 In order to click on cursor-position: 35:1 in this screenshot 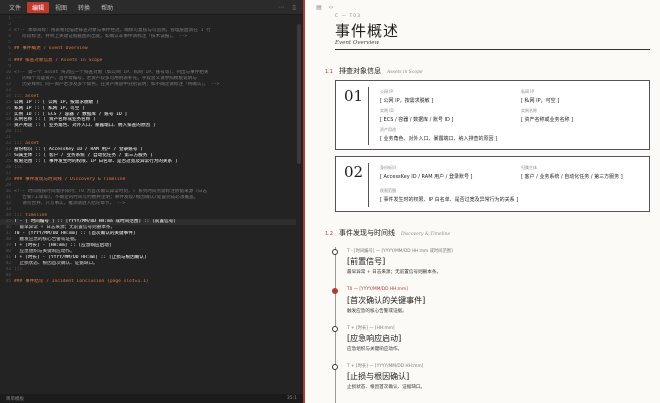, I will do `click(291, 398)`.